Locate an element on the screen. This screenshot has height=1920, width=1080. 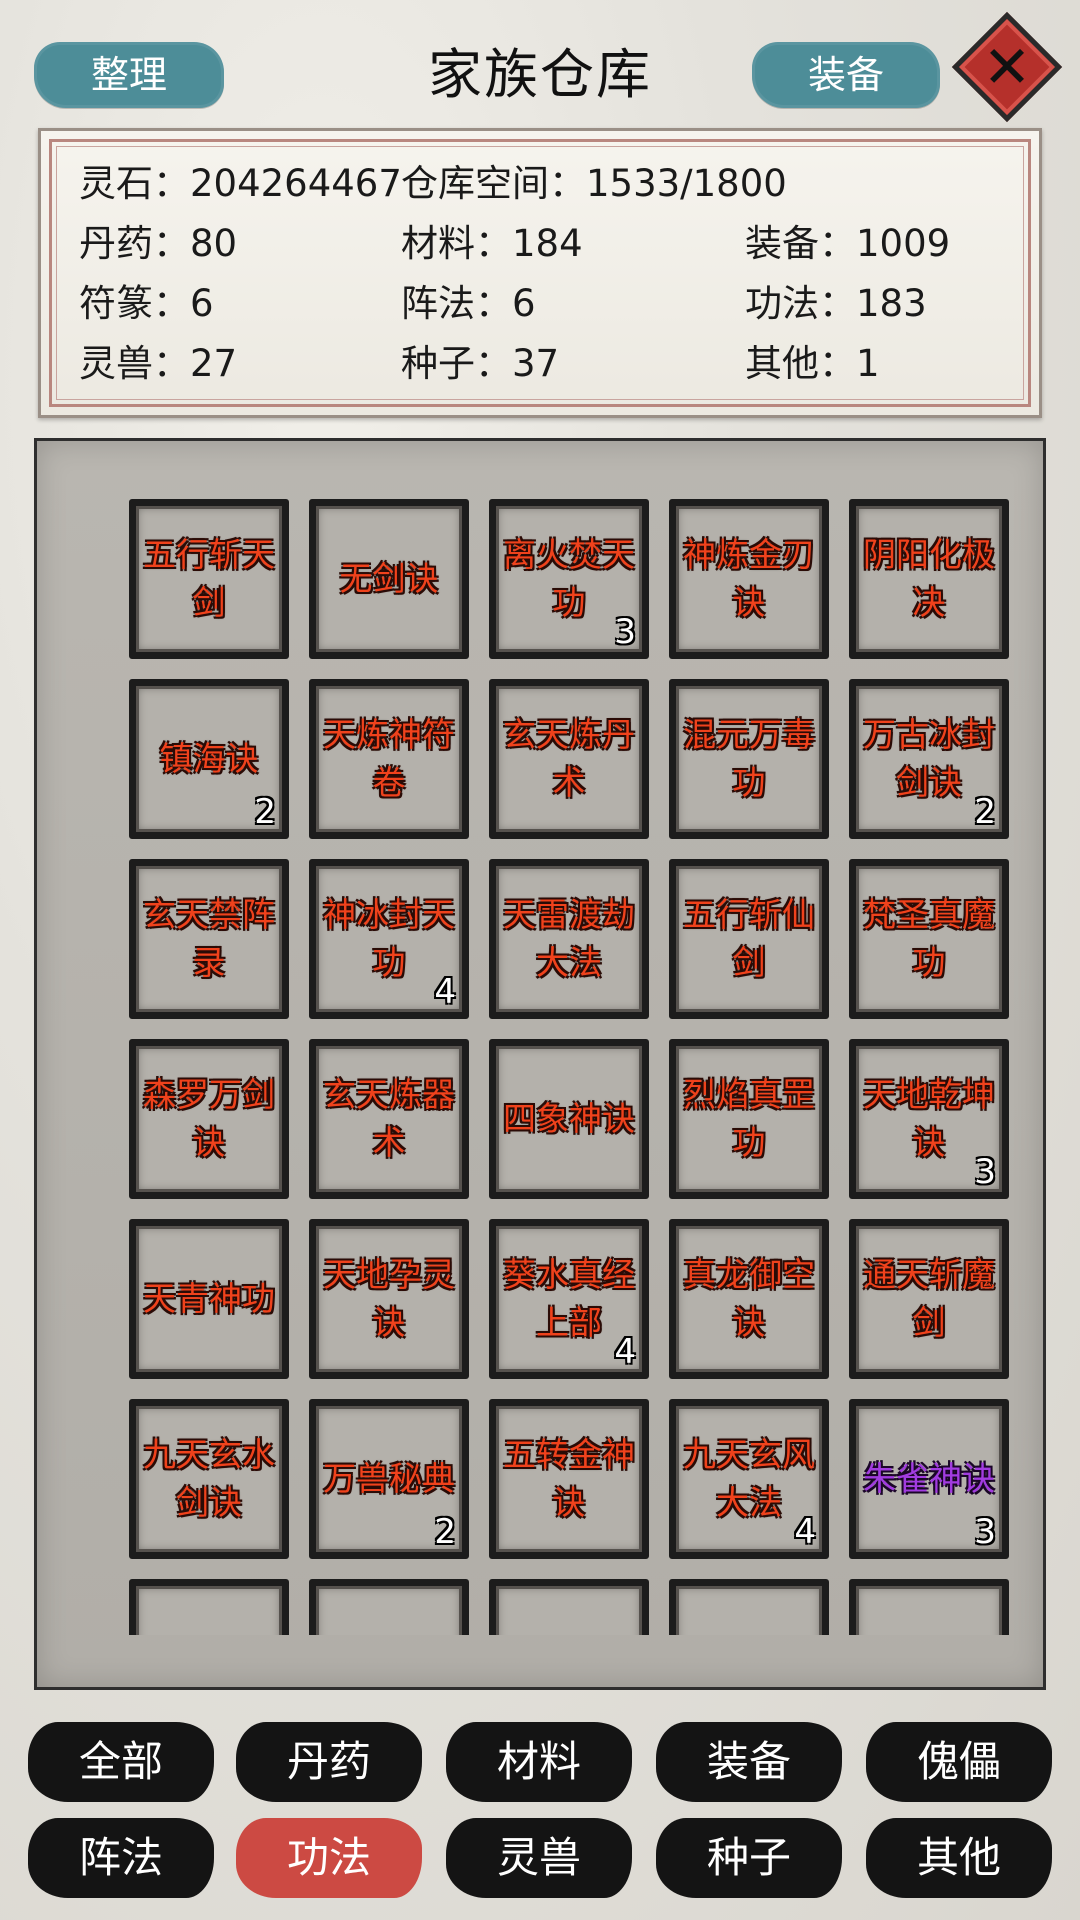
item-name: 五转金神诀 is located at coordinates (569, 1478).